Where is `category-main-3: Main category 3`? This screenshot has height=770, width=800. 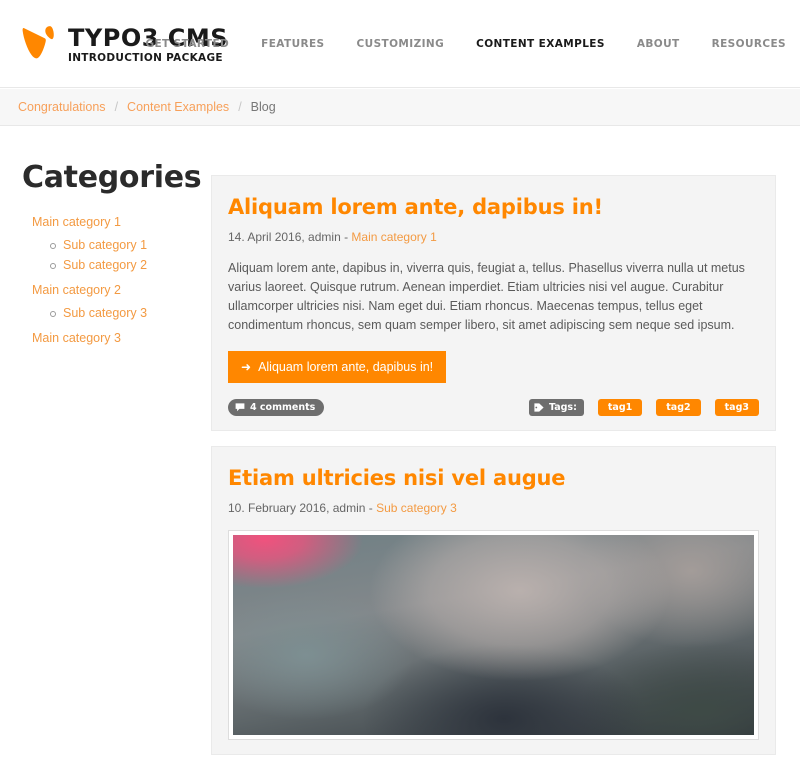
category-main-3: Main category 3 is located at coordinates (117, 338).